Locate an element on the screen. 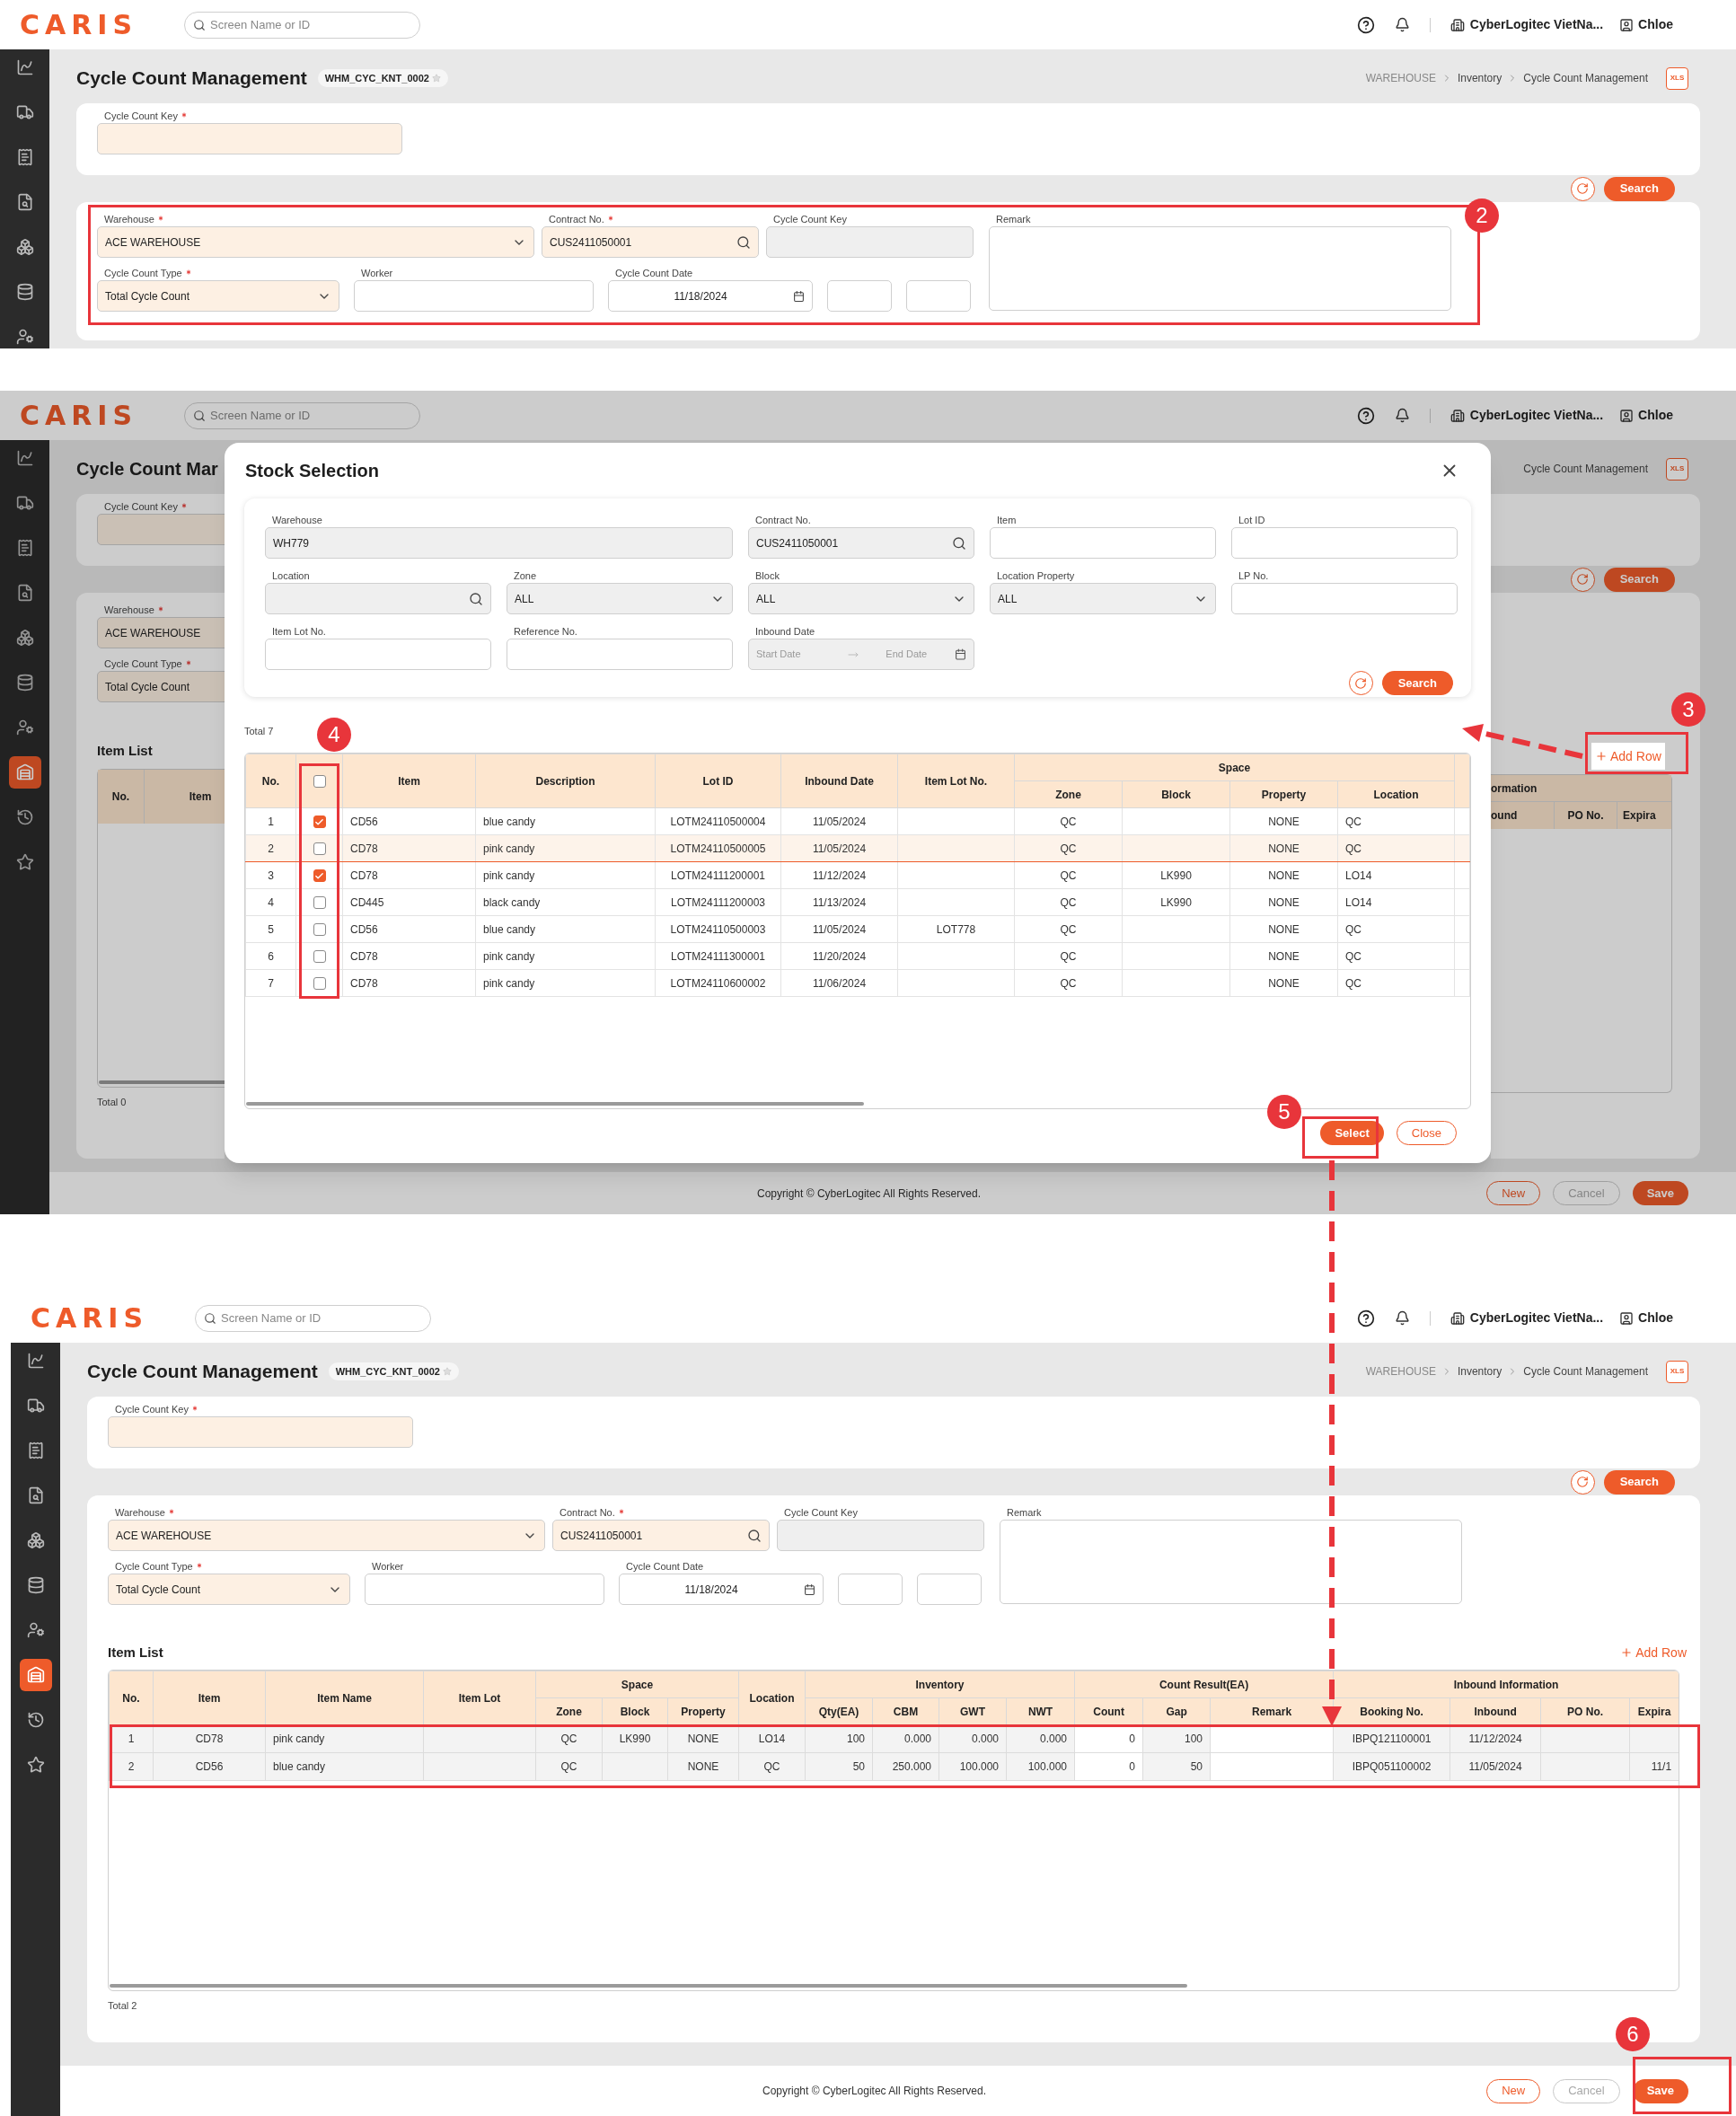  table-cell: IBPQ121100001 is located at coordinates (1392, 1738).